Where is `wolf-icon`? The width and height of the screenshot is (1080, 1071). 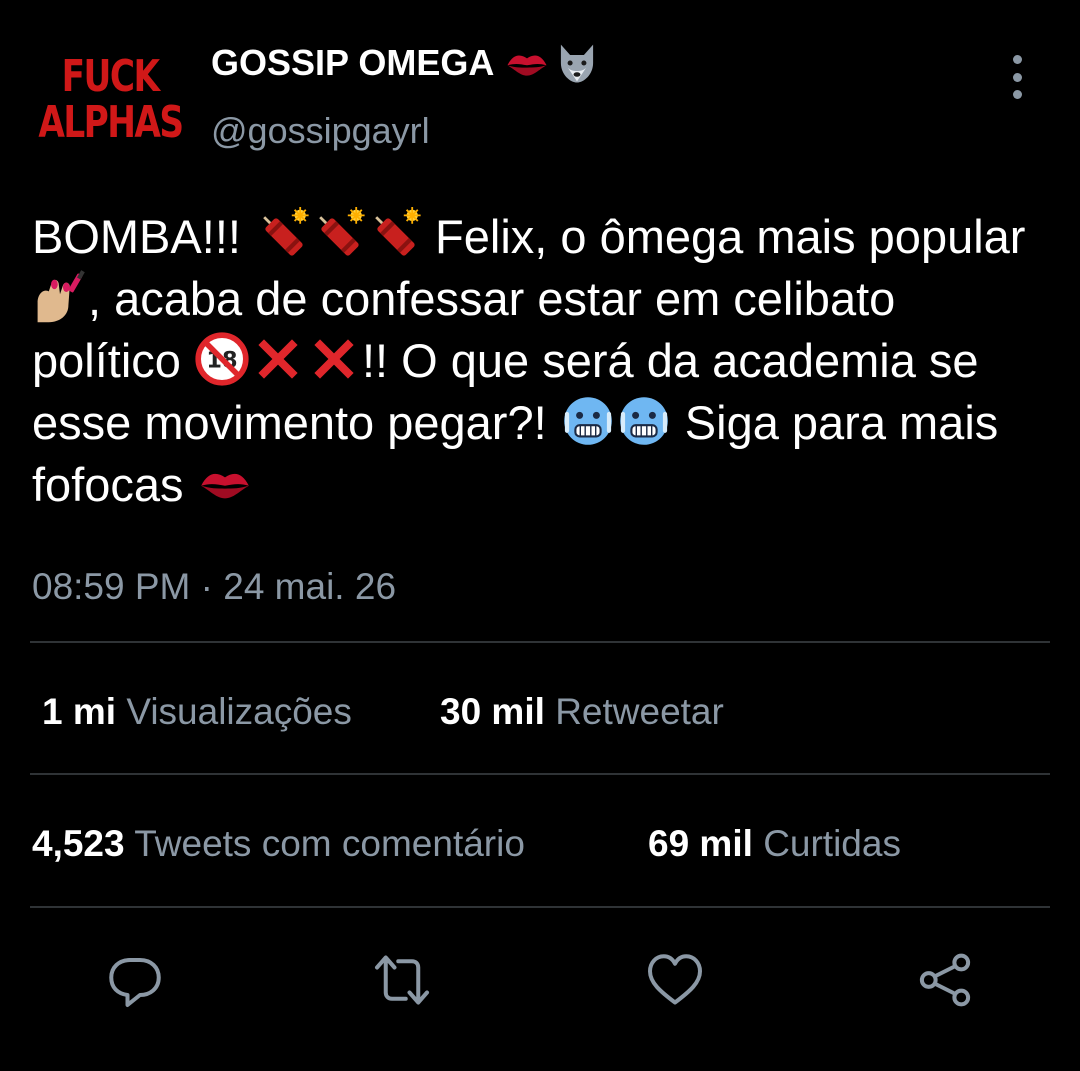 wolf-icon is located at coordinates (577, 63).